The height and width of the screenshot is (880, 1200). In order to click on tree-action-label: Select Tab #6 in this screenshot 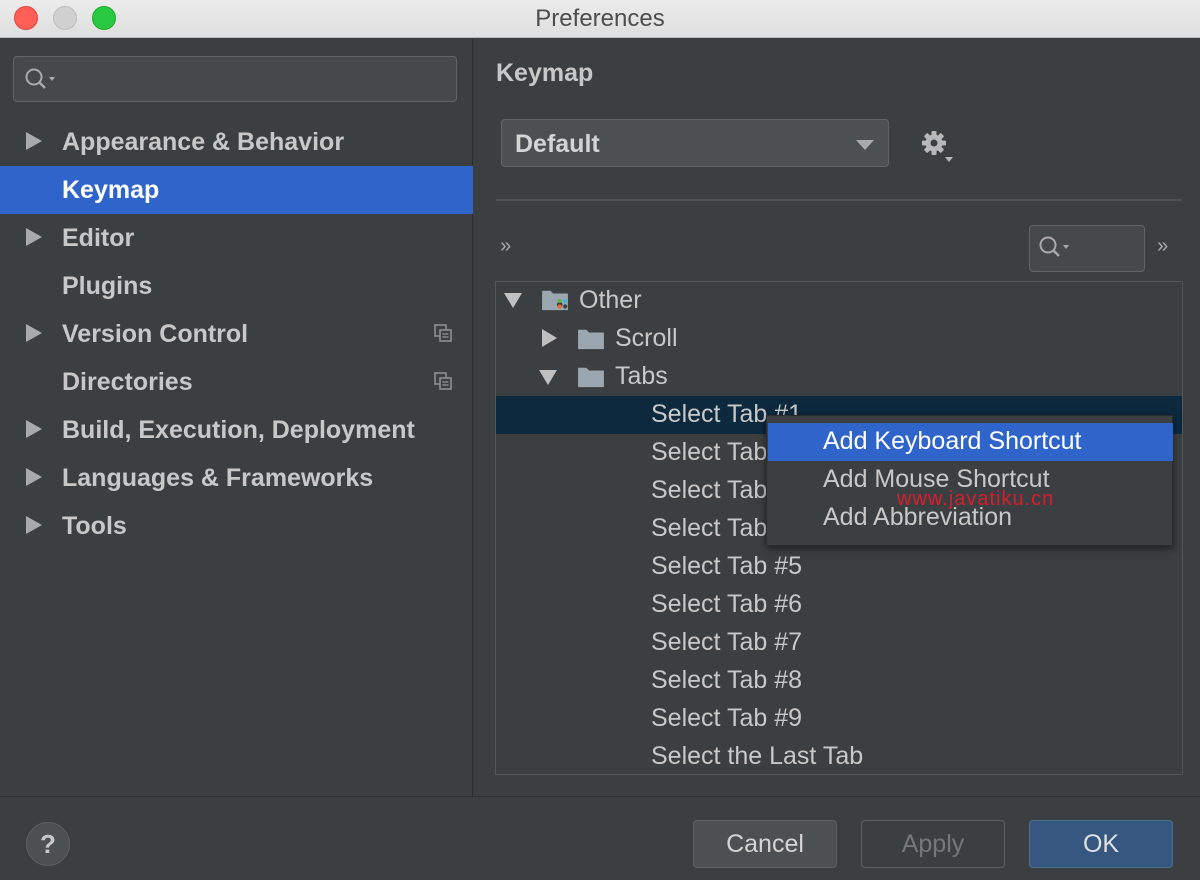, I will do `click(727, 604)`.